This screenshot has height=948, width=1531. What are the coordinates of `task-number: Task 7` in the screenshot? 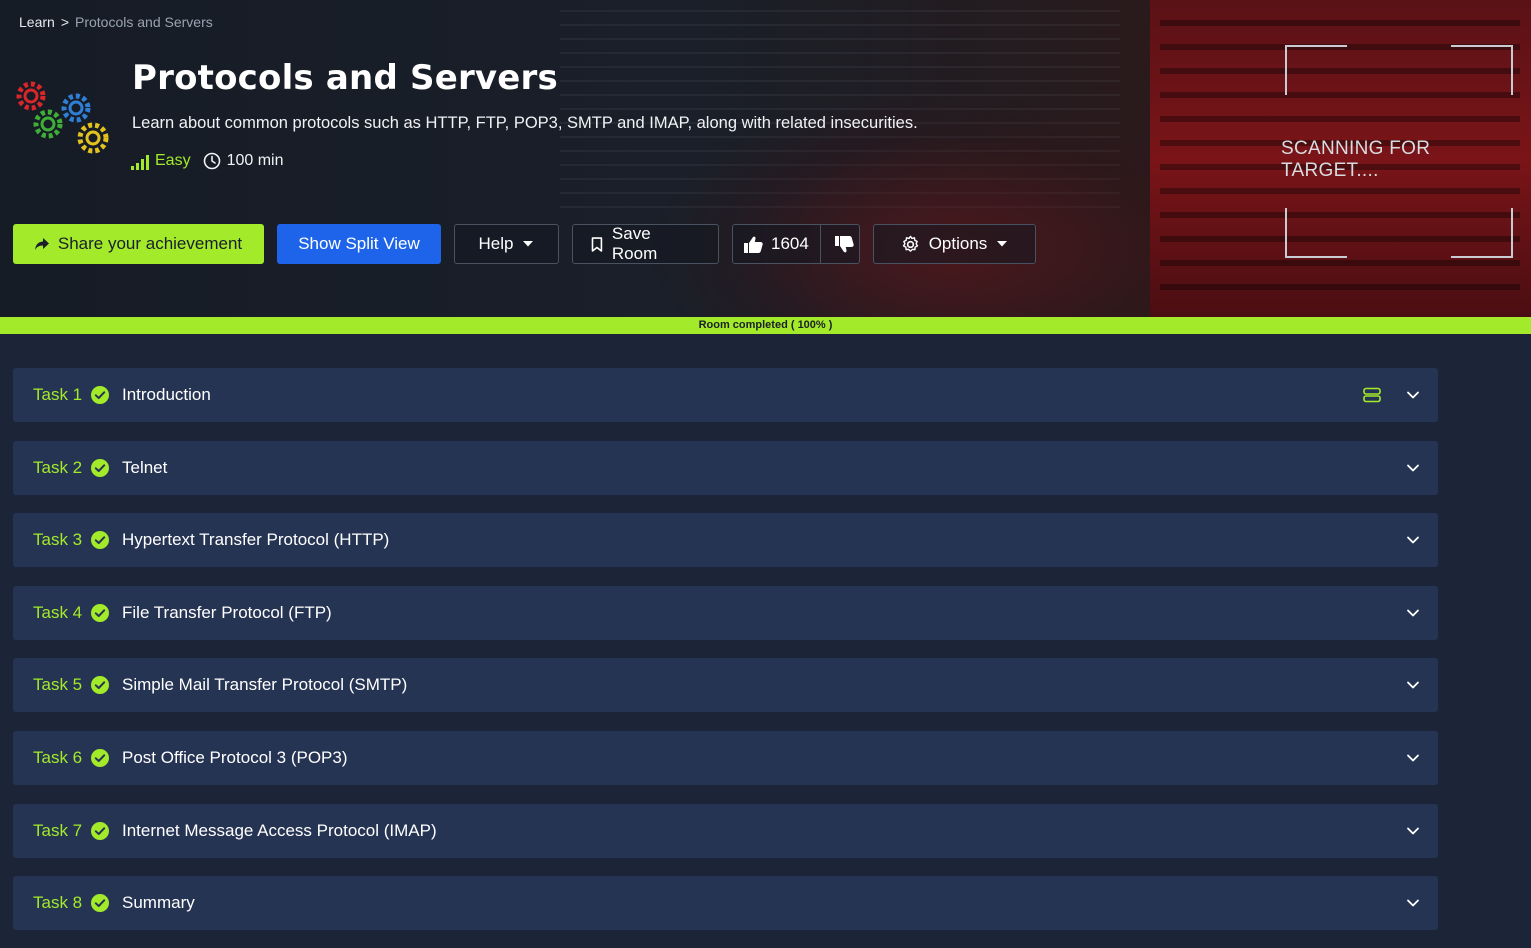 It's located at (58, 830).